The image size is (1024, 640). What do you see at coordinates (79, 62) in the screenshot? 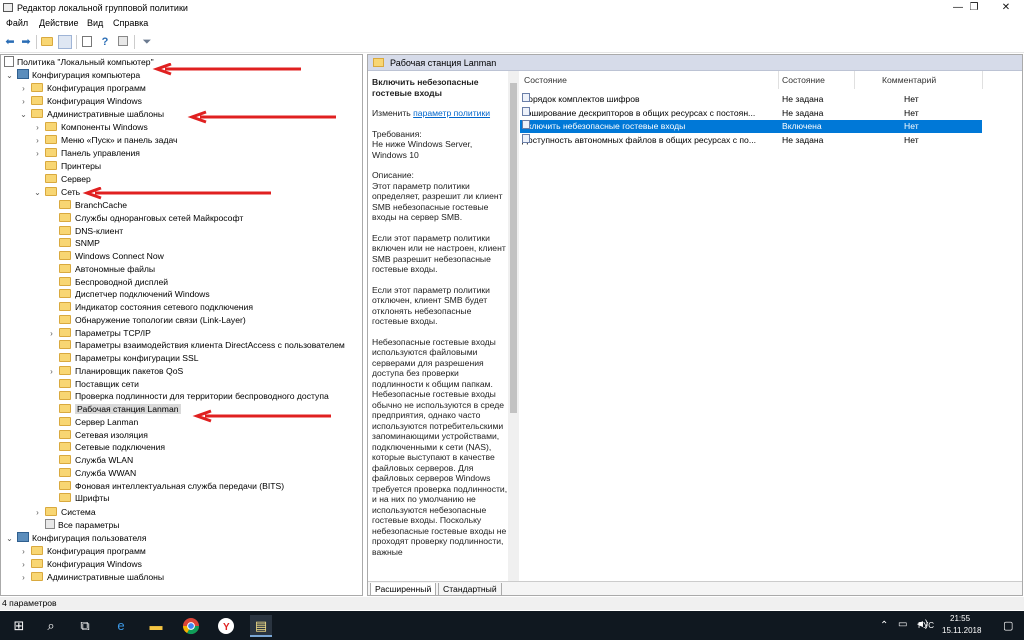
I see `tree-root: Политика "Локальный компьютер"` at bounding box center [79, 62].